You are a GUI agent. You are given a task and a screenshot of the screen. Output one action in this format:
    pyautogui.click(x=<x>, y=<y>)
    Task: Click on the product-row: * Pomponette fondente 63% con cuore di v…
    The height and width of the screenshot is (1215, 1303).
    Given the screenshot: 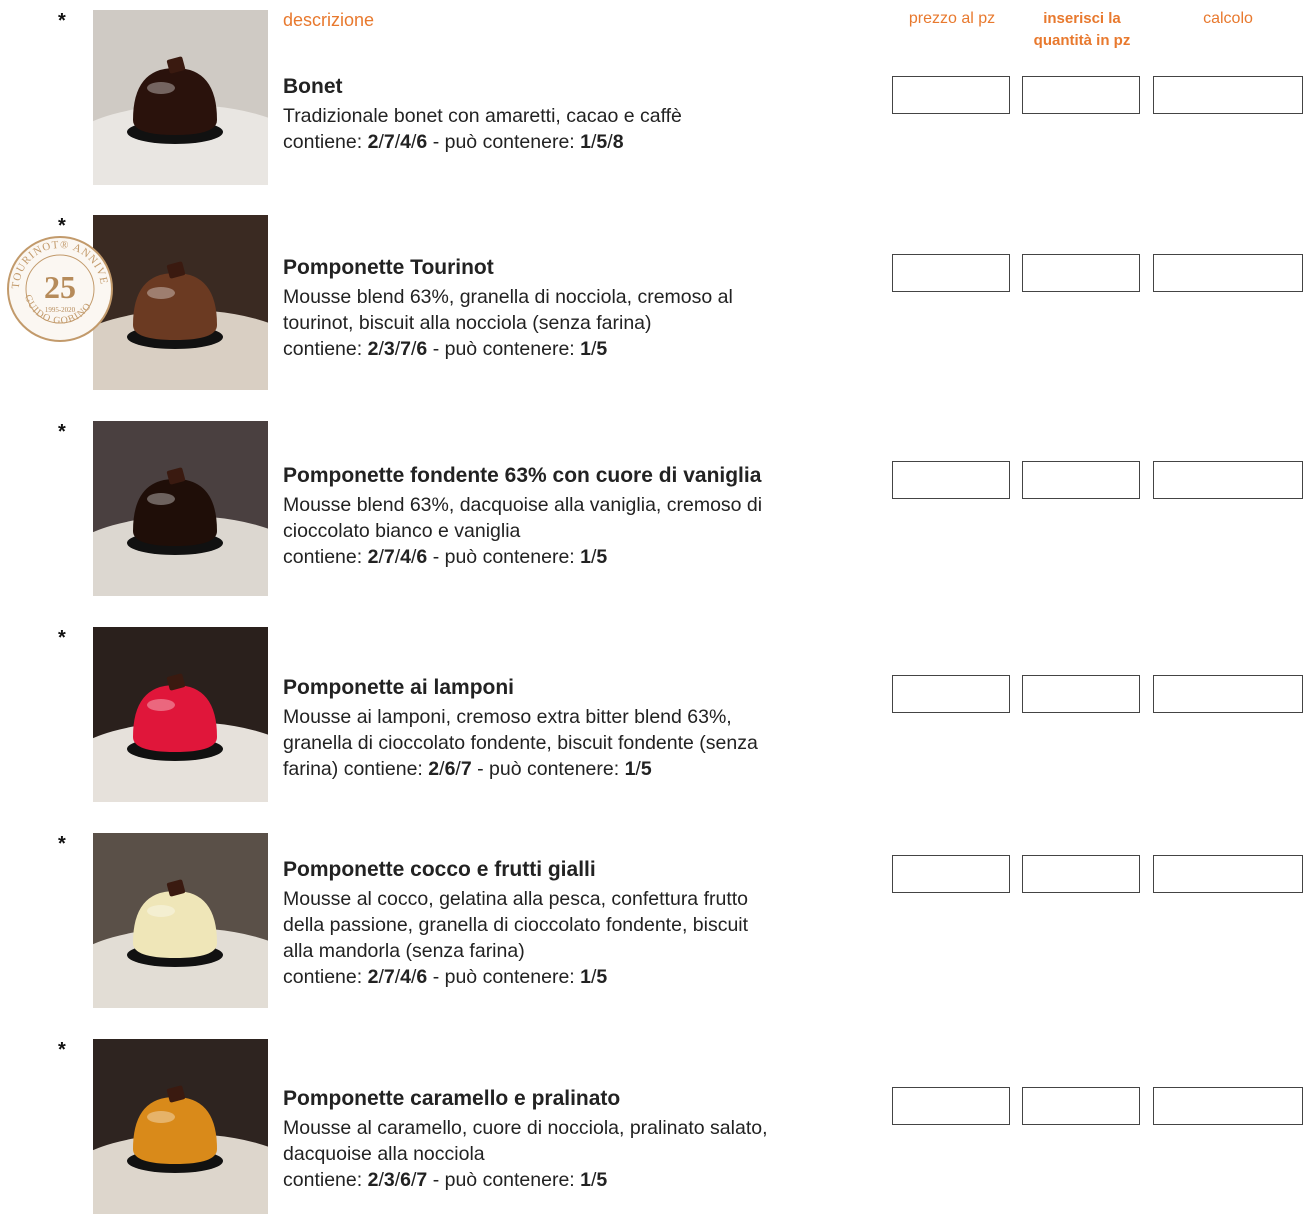 What is the action you would take?
    pyautogui.click(x=651, y=509)
    